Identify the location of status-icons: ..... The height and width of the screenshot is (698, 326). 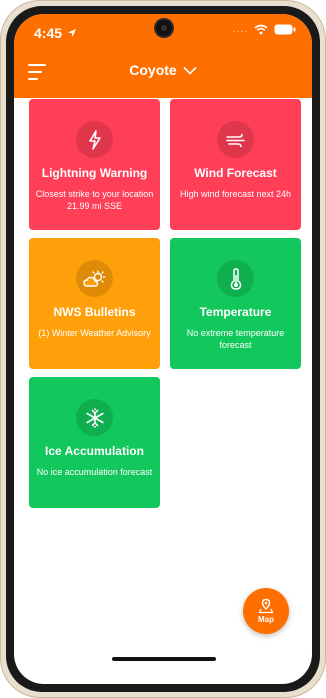
(264, 29).